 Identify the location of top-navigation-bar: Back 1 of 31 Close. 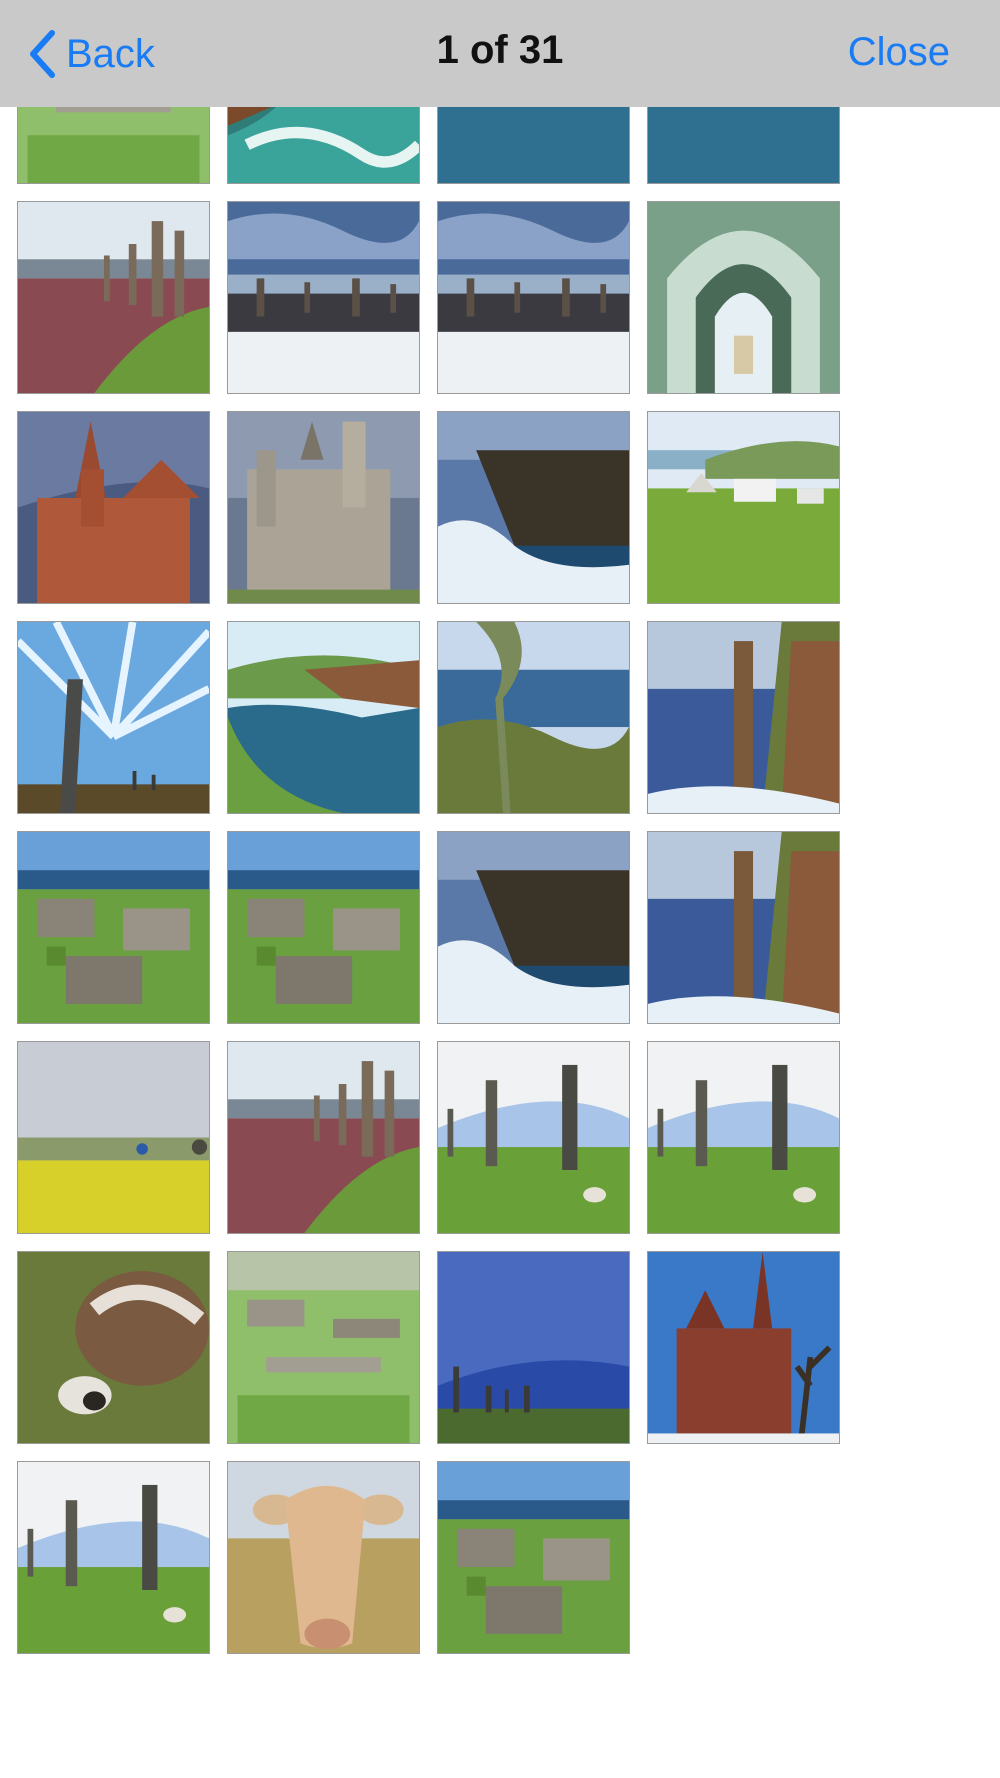
(500, 53).